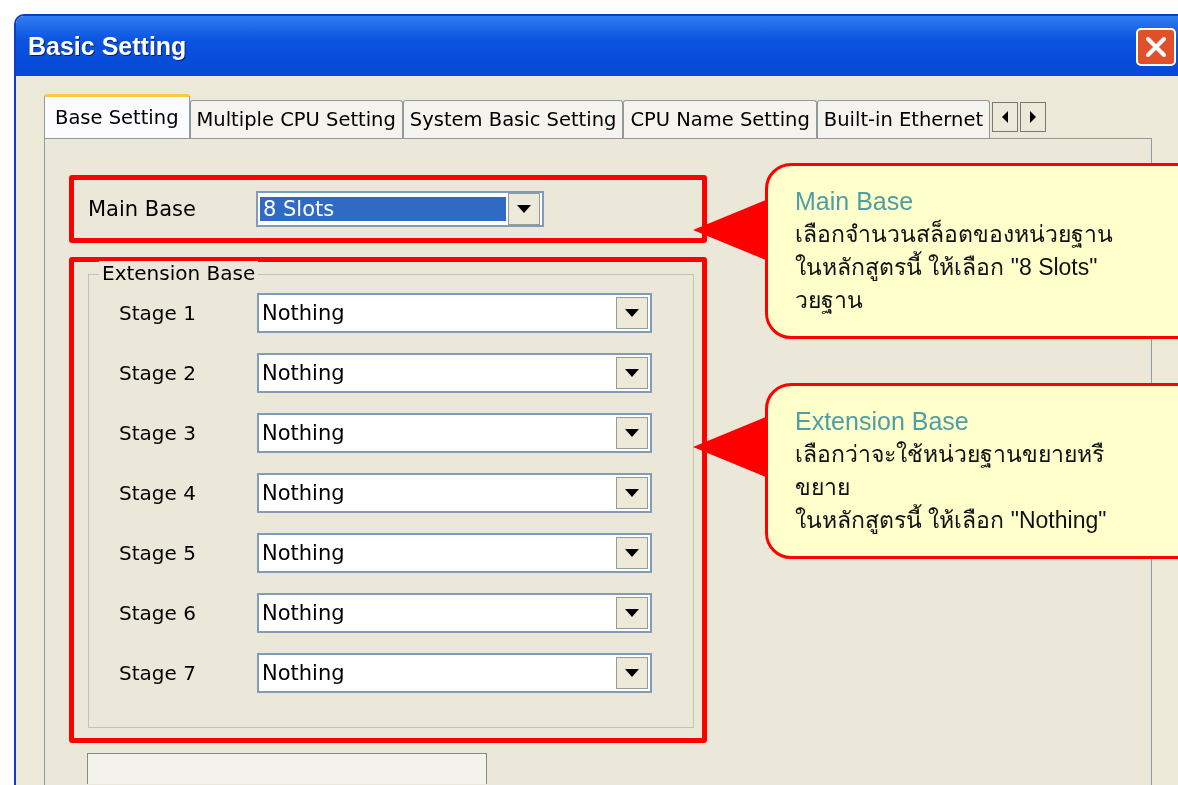 The width and height of the screenshot is (1178, 785). I want to click on field-label: Main Base, so click(142, 209).